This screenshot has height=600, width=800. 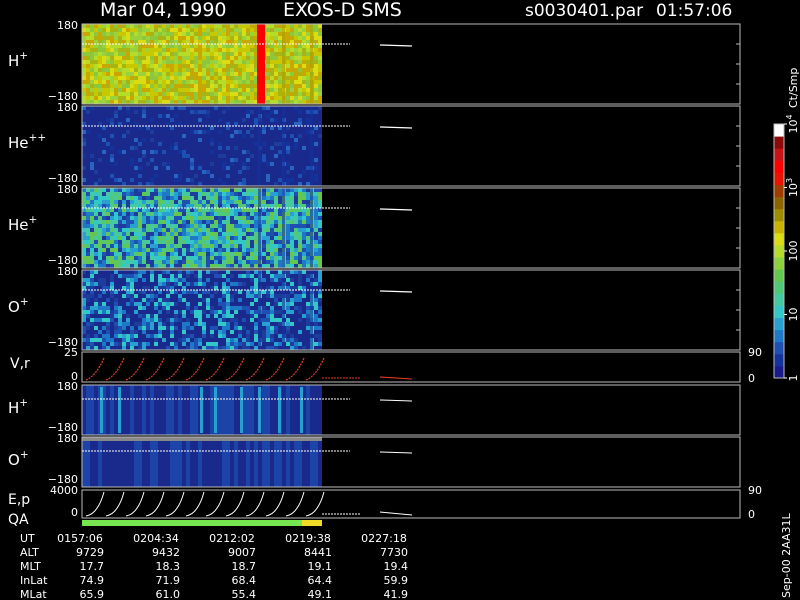 I want to click on y-axis-max-he-plusplus: 180, so click(x=67, y=107).